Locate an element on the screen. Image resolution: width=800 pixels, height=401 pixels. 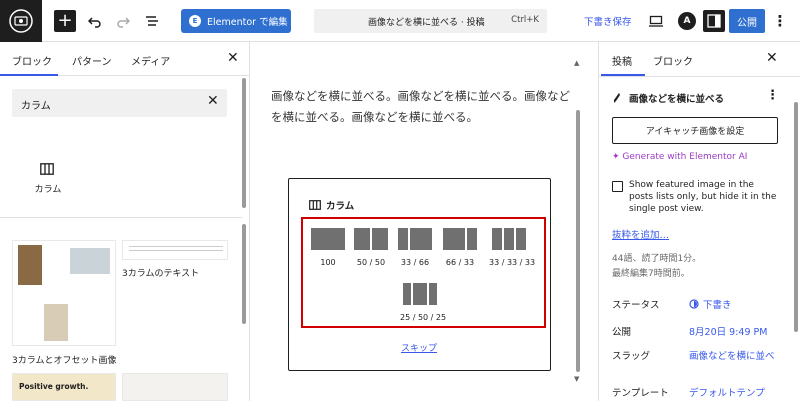
shortcut-hint: Ctrl+K is located at coordinates (525, 20).